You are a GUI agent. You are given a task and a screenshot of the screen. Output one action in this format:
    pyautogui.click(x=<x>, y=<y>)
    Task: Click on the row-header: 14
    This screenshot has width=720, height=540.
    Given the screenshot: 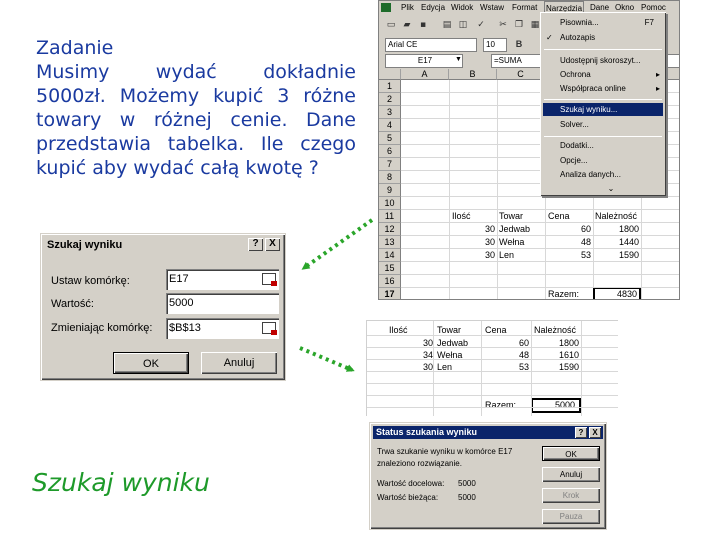 What is the action you would take?
    pyautogui.click(x=390, y=255)
    